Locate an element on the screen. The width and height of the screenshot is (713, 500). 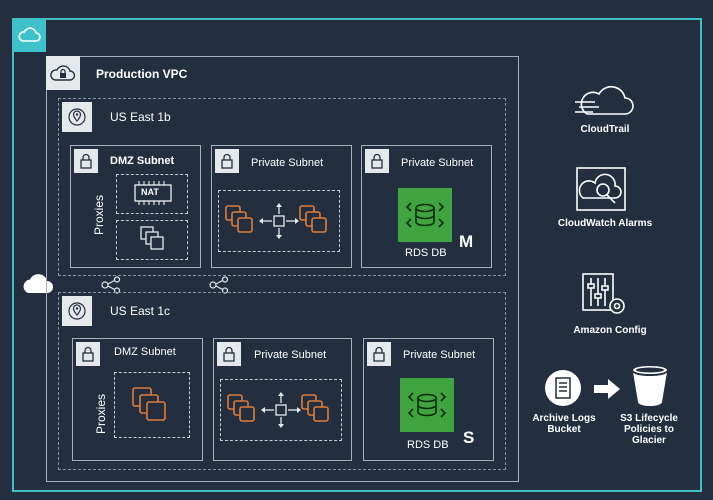
zone-name: US East 1b is located at coordinates (140, 117).